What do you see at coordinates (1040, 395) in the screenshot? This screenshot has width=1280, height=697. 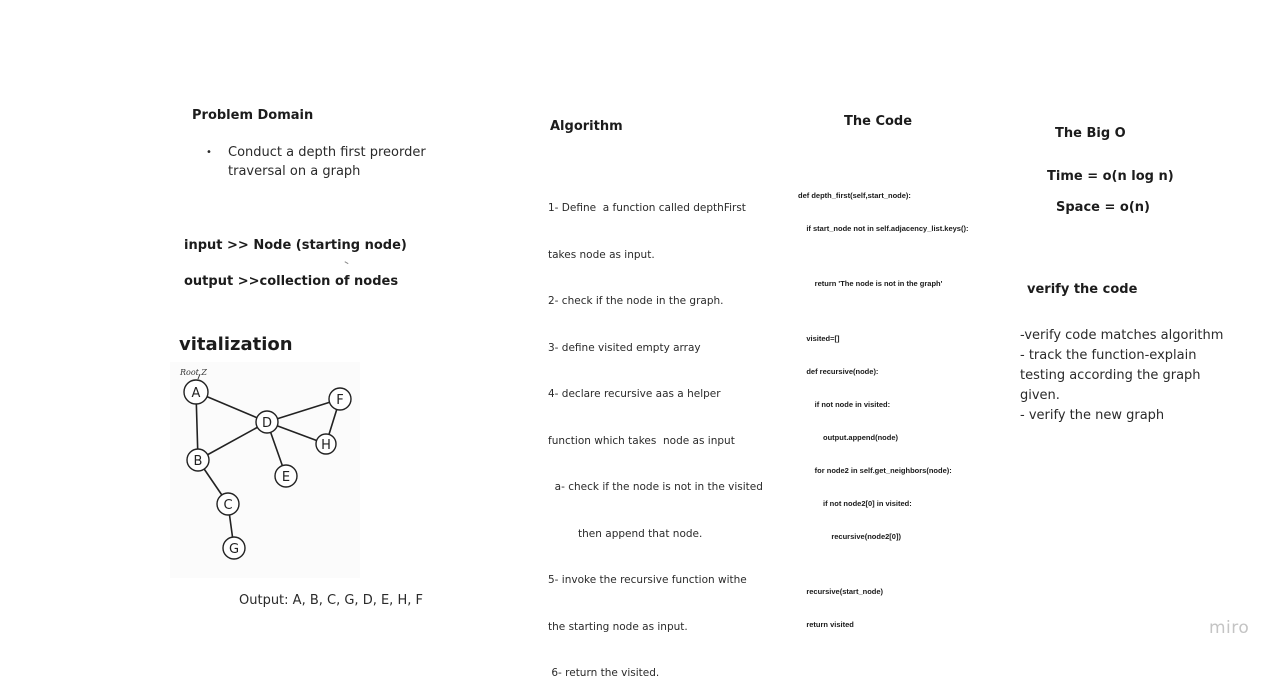 I see `verify-line: given.` at bounding box center [1040, 395].